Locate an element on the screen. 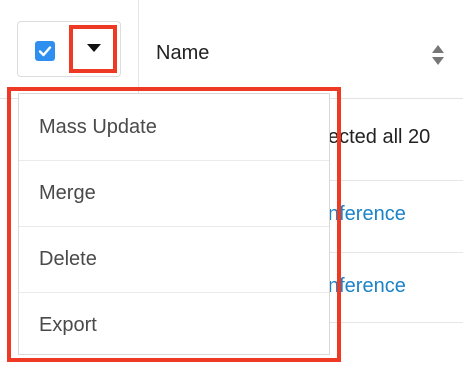 The image size is (463, 367). column-divider is located at coordinates (138, 49).